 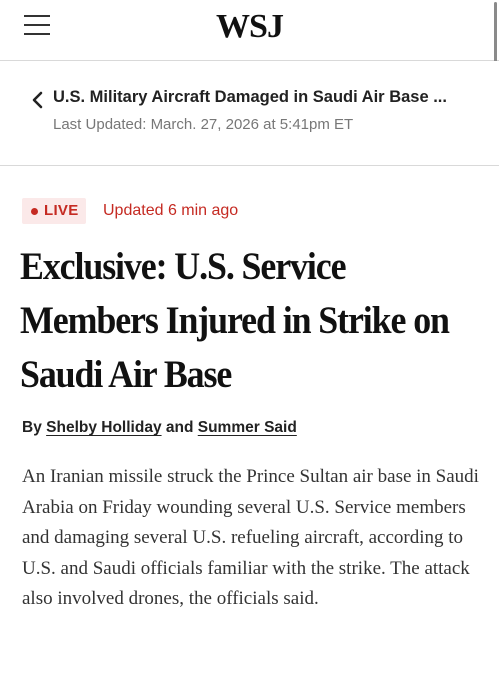 What do you see at coordinates (37, 100) in the screenshot?
I see `chevron-left-icon` at bounding box center [37, 100].